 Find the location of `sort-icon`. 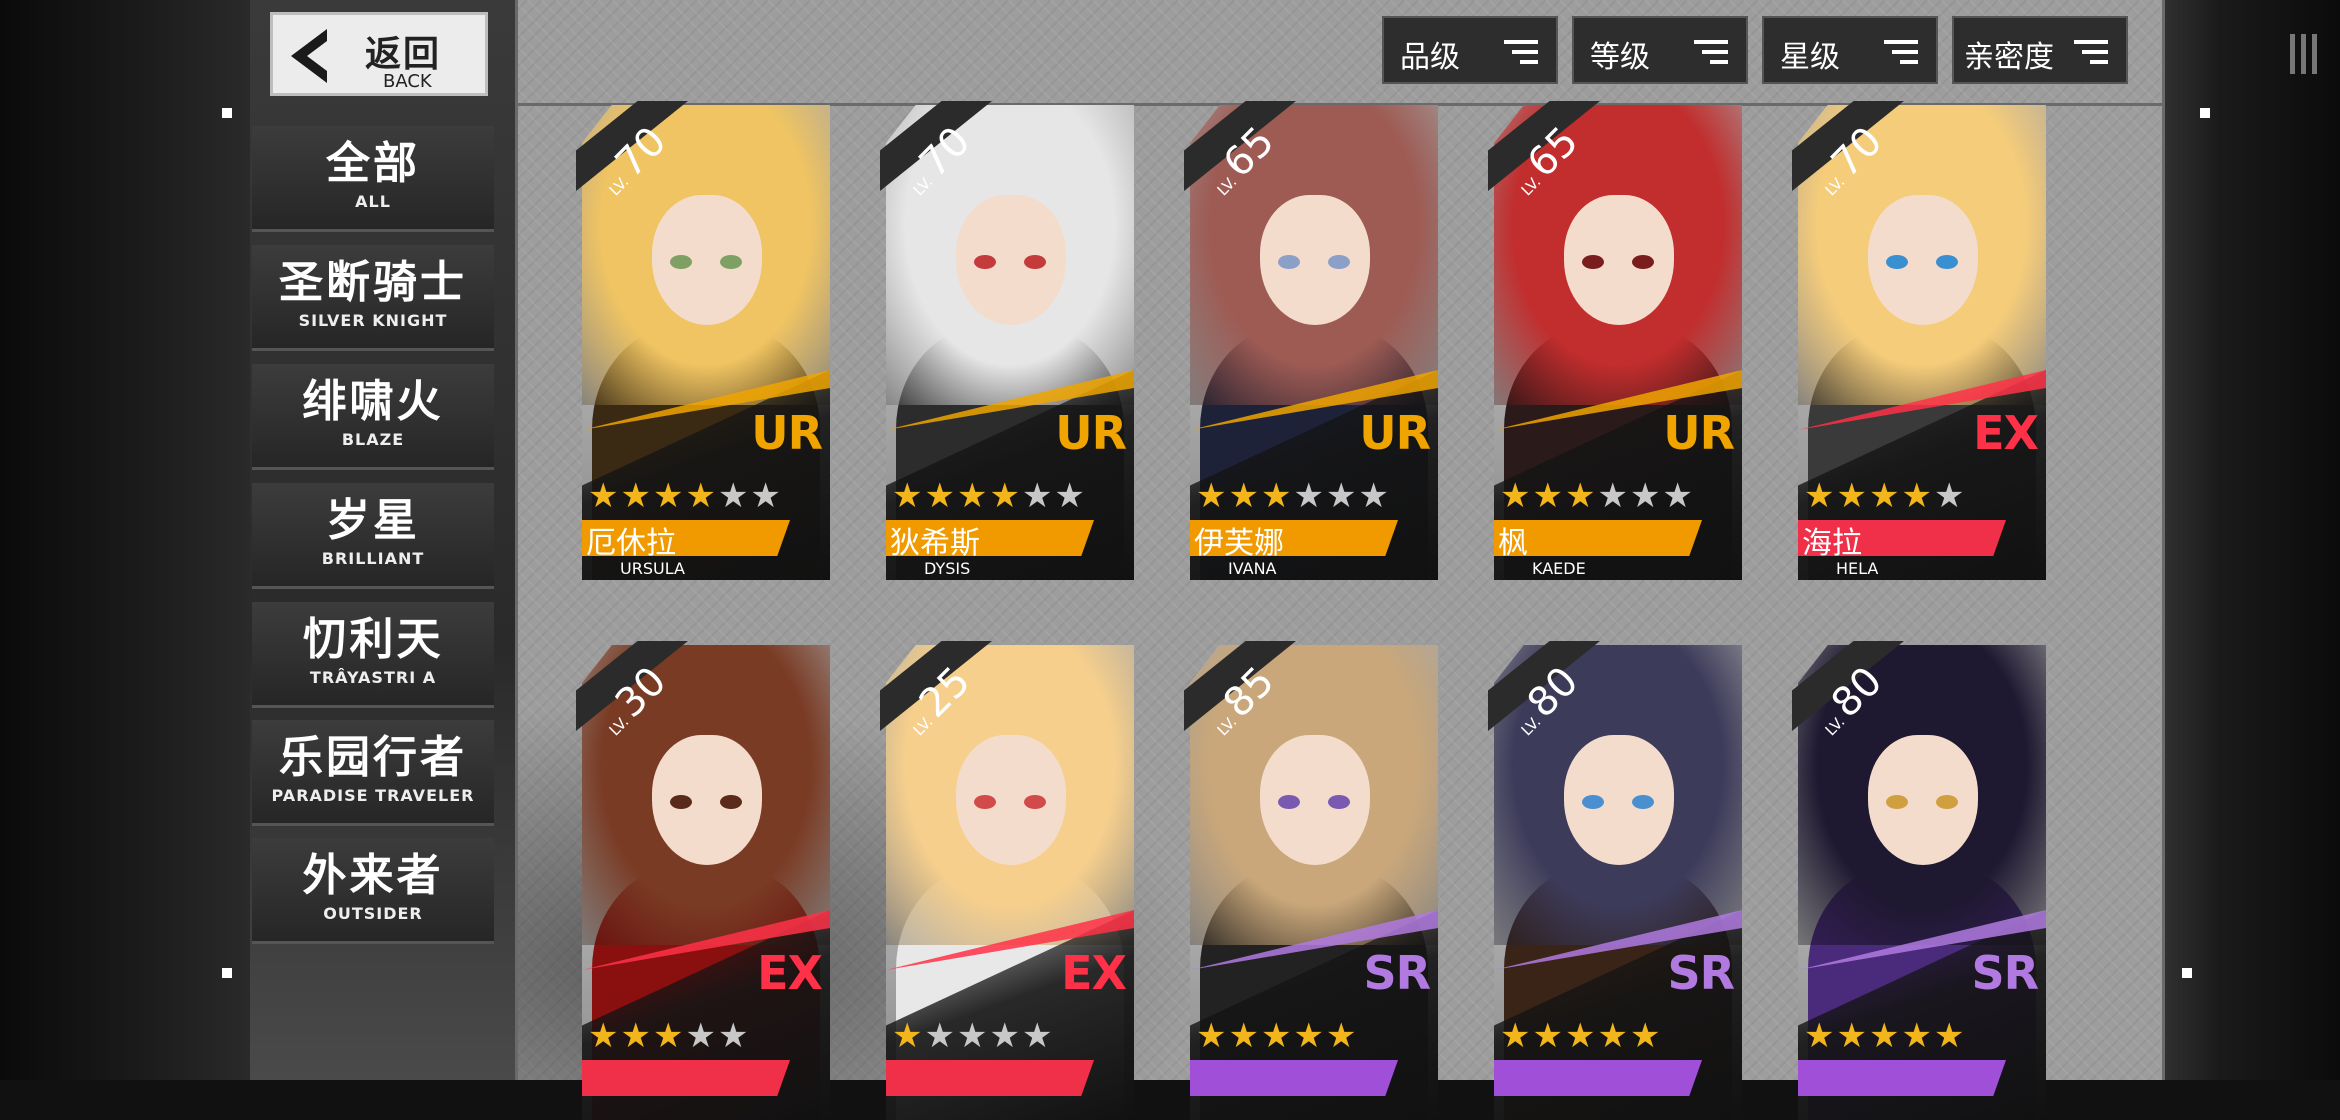

sort-icon is located at coordinates (1901, 53).